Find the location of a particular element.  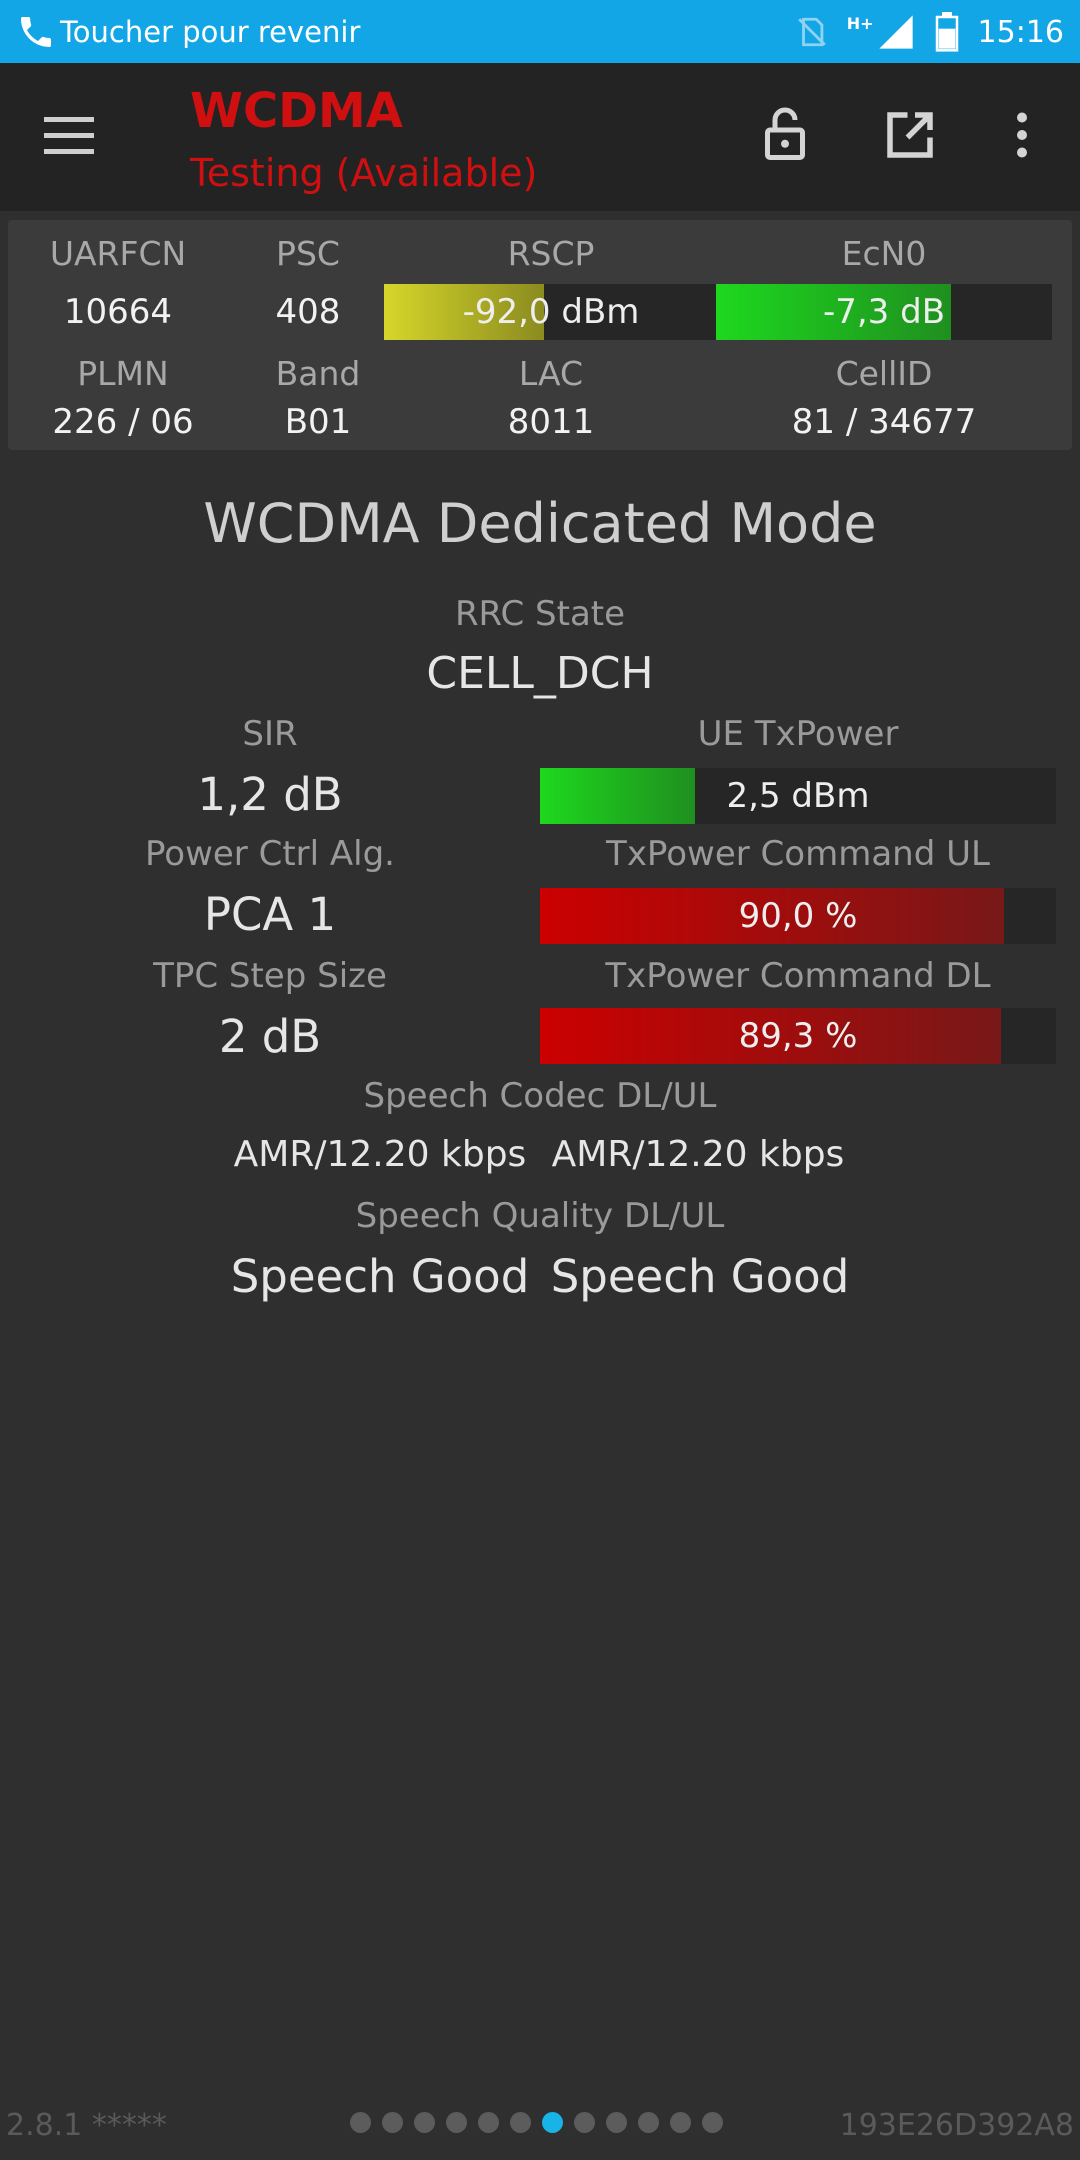

ecn0-value: -7,3 dB is located at coordinates (884, 312).